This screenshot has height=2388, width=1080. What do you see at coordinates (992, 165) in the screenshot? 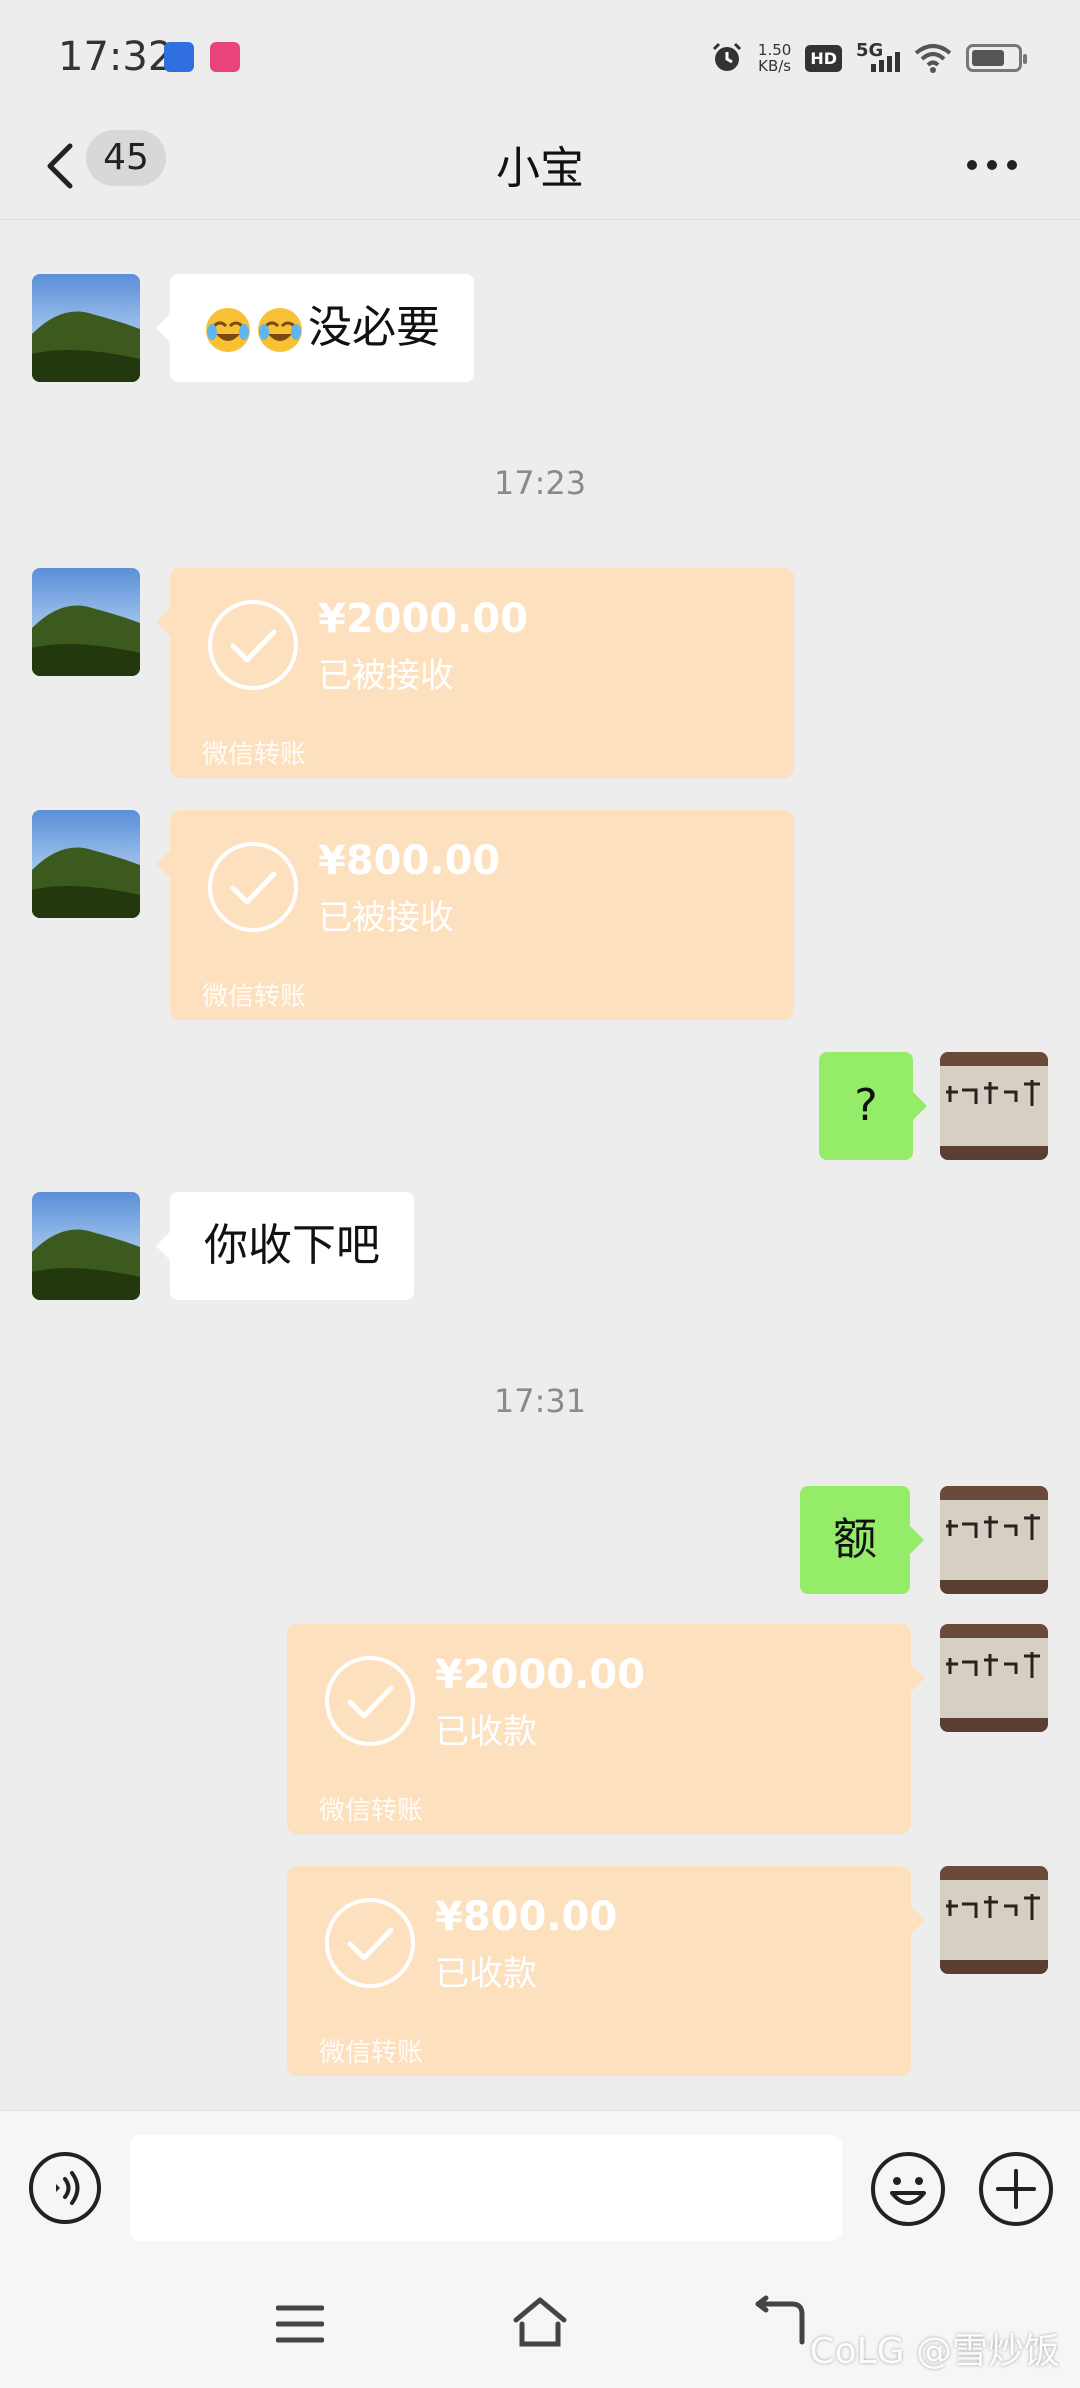
I see `more-icon` at bounding box center [992, 165].